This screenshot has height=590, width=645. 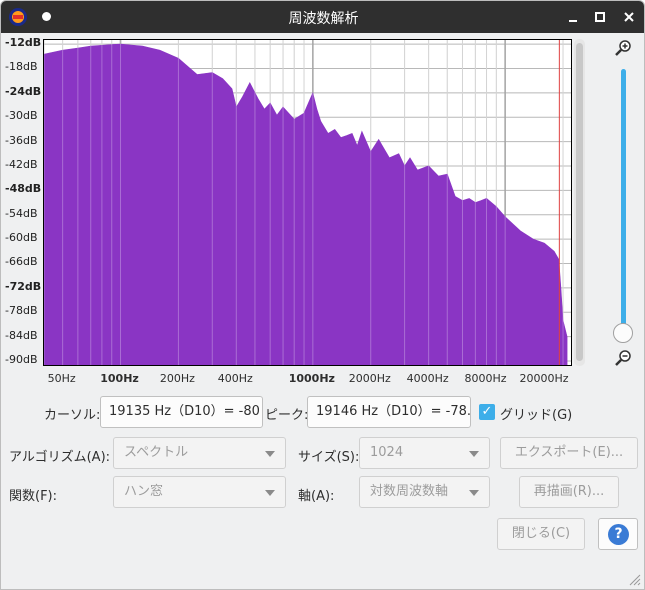 What do you see at coordinates (541, 534) in the screenshot?
I see `close-button: 閉じる(C)` at bounding box center [541, 534].